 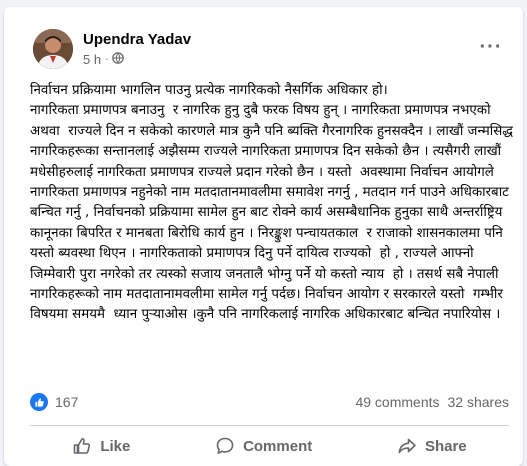 What do you see at coordinates (263, 39) in the screenshot?
I see `post-header: Upendra Yadav 5 h · ···` at bounding box center [263, 39].